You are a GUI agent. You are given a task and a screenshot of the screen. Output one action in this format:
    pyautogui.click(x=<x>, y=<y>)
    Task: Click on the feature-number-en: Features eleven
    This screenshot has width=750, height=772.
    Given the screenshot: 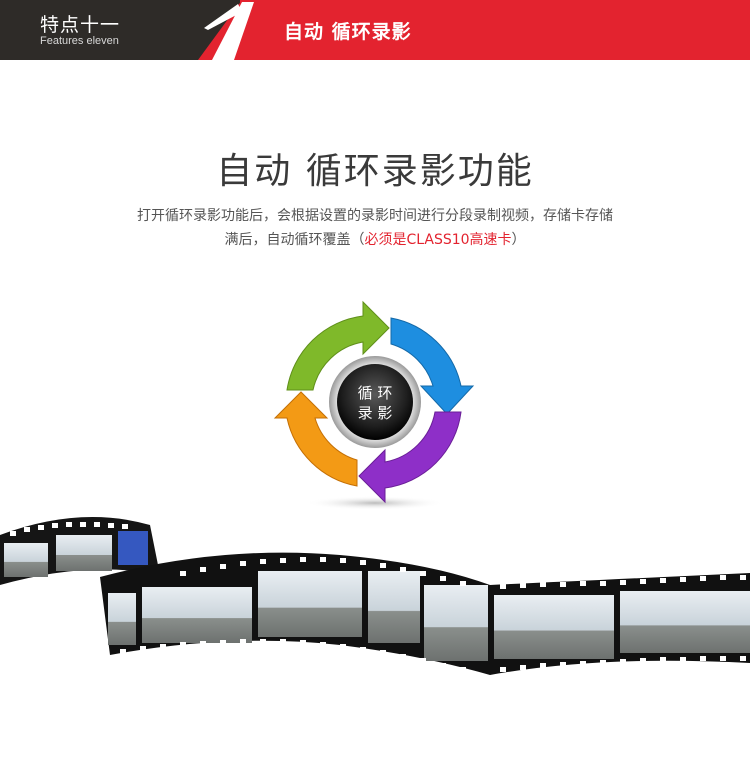 What is the action you would take?
    pyautogui.click(x=79, y=41)
    